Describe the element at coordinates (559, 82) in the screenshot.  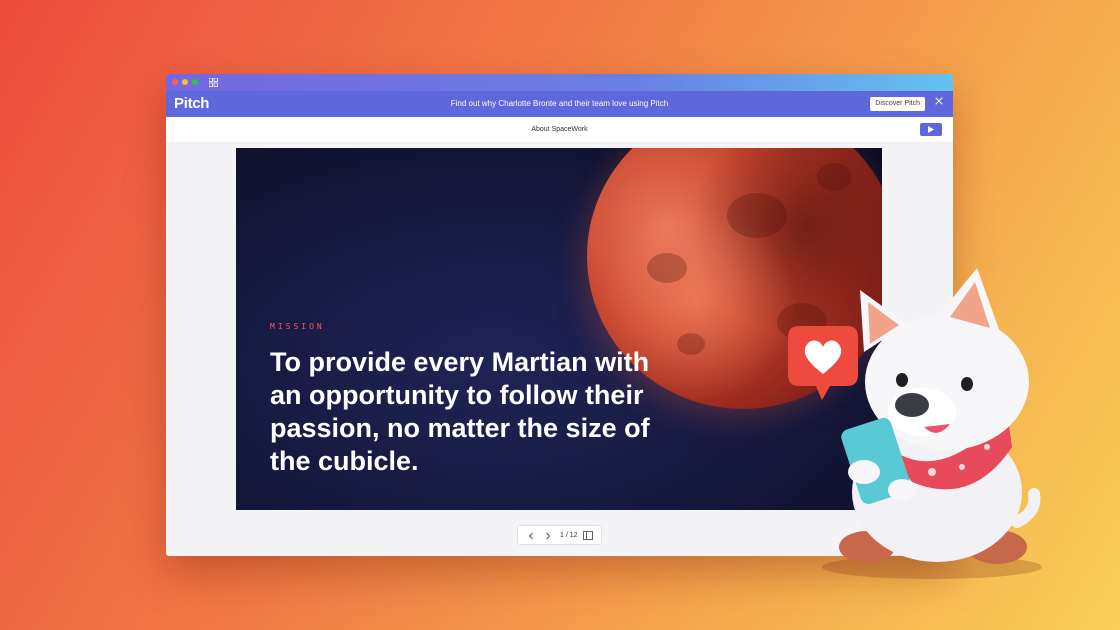
I see `window-titlebar` at that location.